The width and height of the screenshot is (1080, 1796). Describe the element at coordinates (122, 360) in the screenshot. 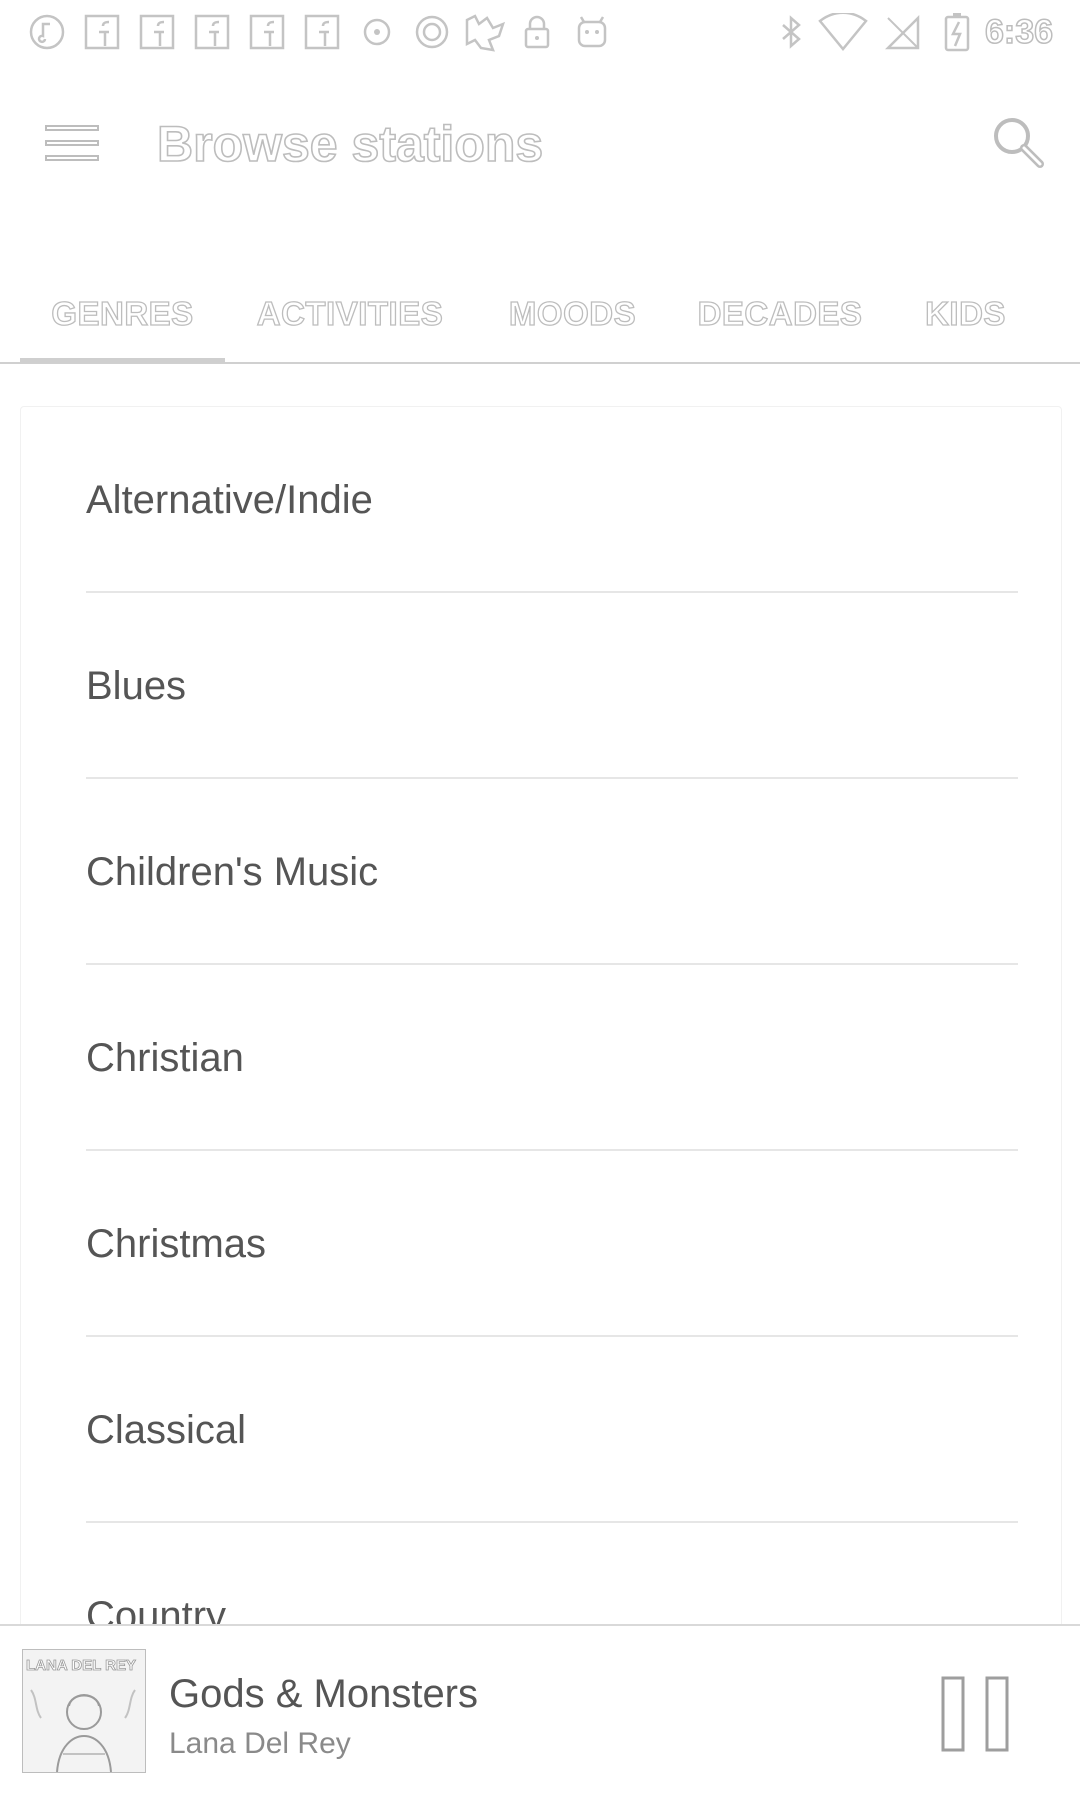

I see `selected-tab-indicator` at that location.